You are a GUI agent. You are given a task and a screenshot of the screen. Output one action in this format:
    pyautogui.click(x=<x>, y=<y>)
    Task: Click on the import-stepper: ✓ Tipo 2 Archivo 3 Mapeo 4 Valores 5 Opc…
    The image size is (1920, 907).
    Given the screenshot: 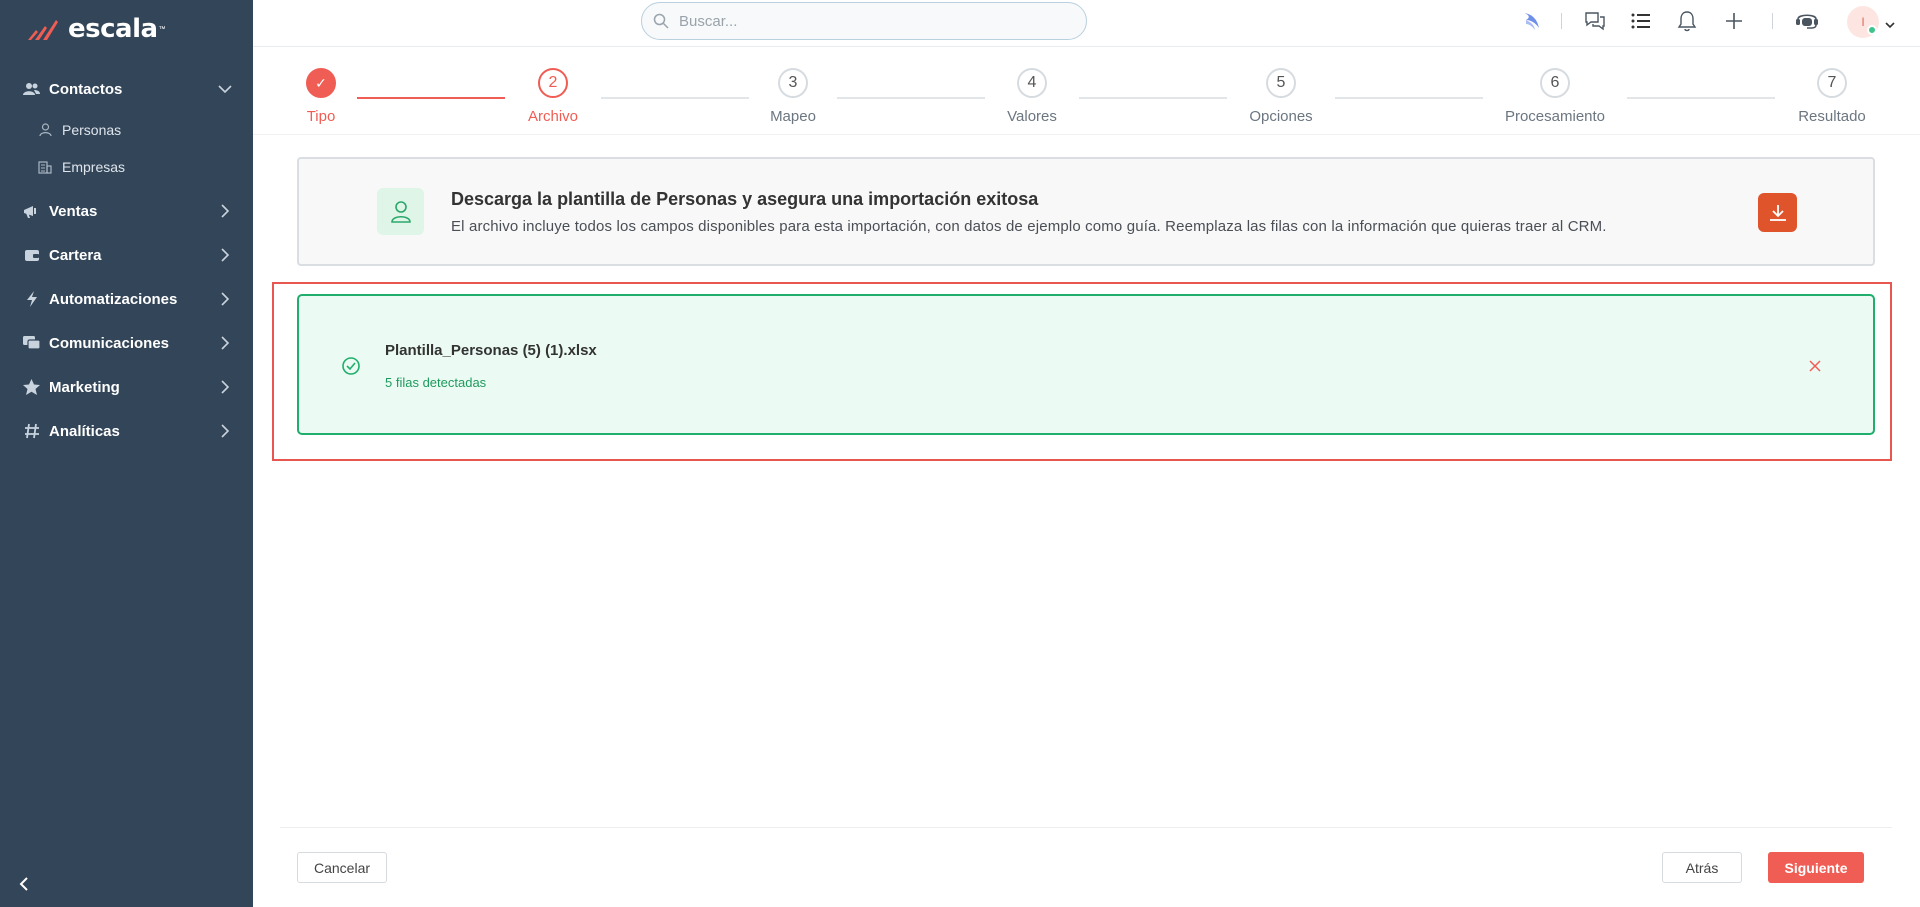 What is the action you would take?
    pyautogui.click(x=1086, y=91)
    